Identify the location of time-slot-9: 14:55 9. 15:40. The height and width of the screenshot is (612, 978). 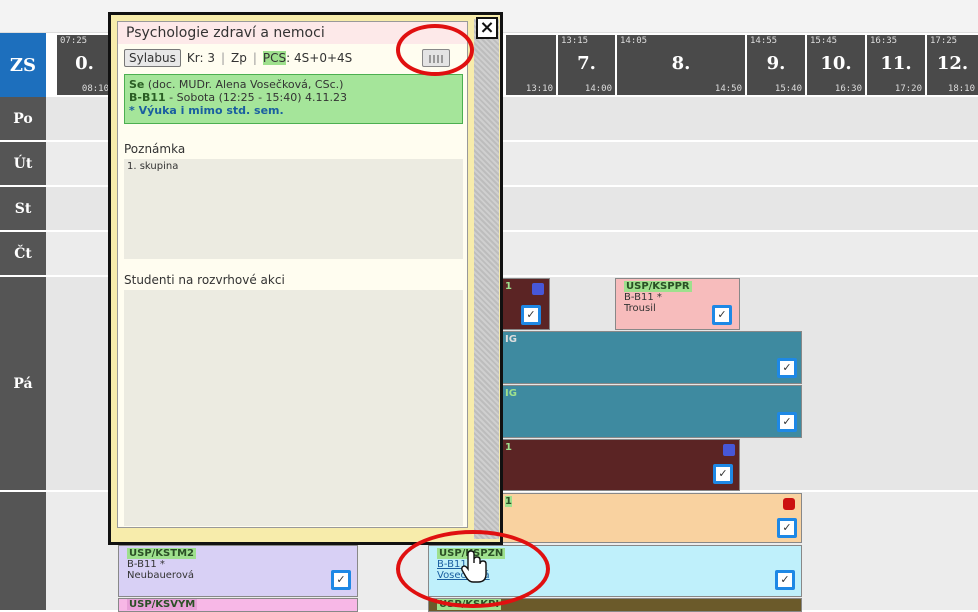
(776, 65).